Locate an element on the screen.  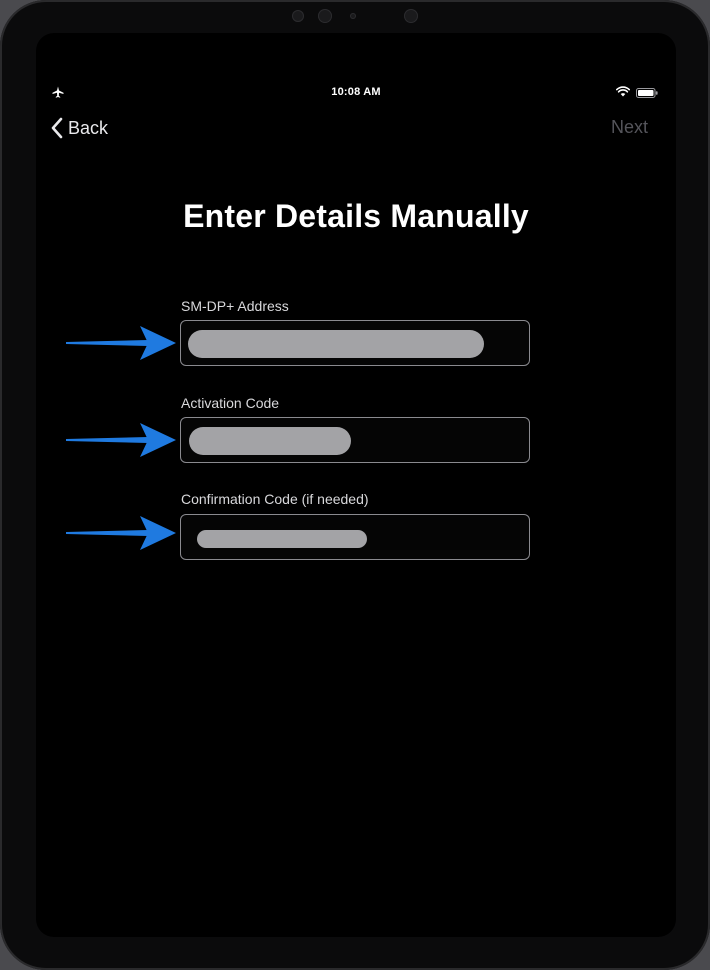
back-label: Back is located at coordinates (88, 127).